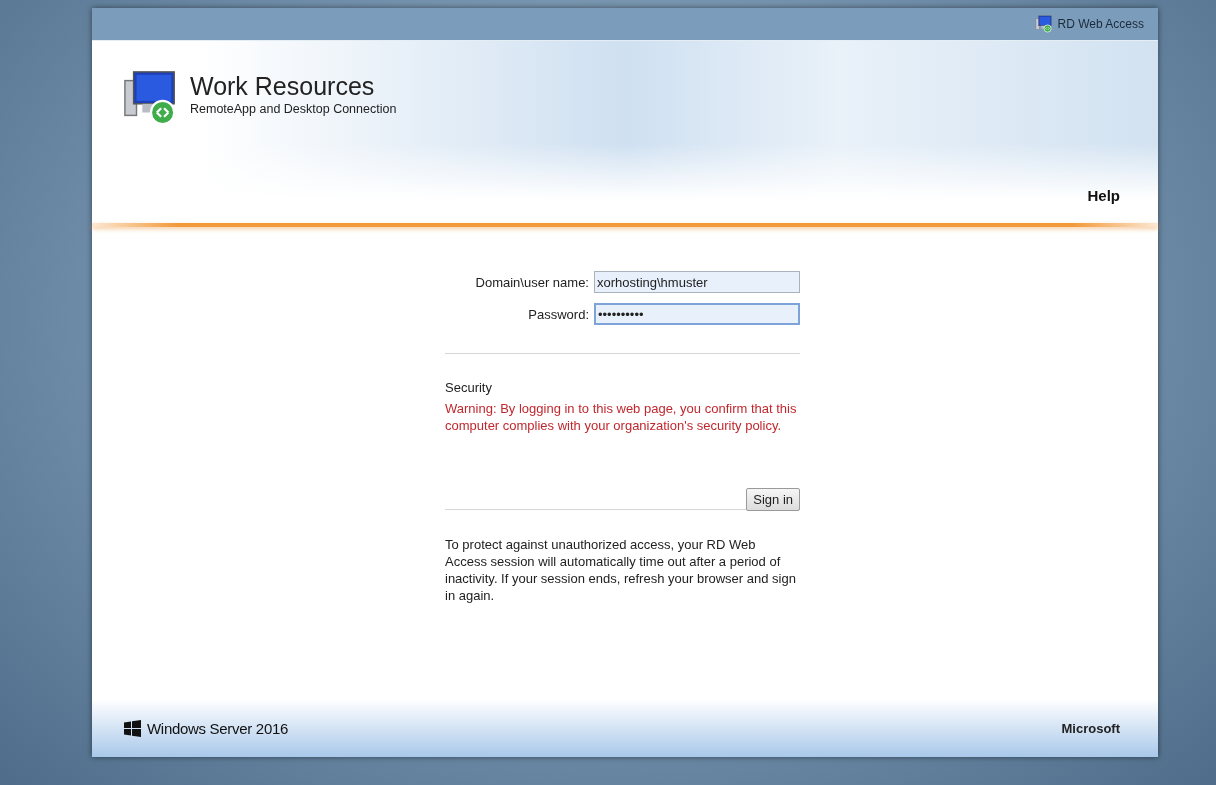  Describe the element at coordinates (283, 86) in the screenshot. I see `header-title: Work Resources` at that location.